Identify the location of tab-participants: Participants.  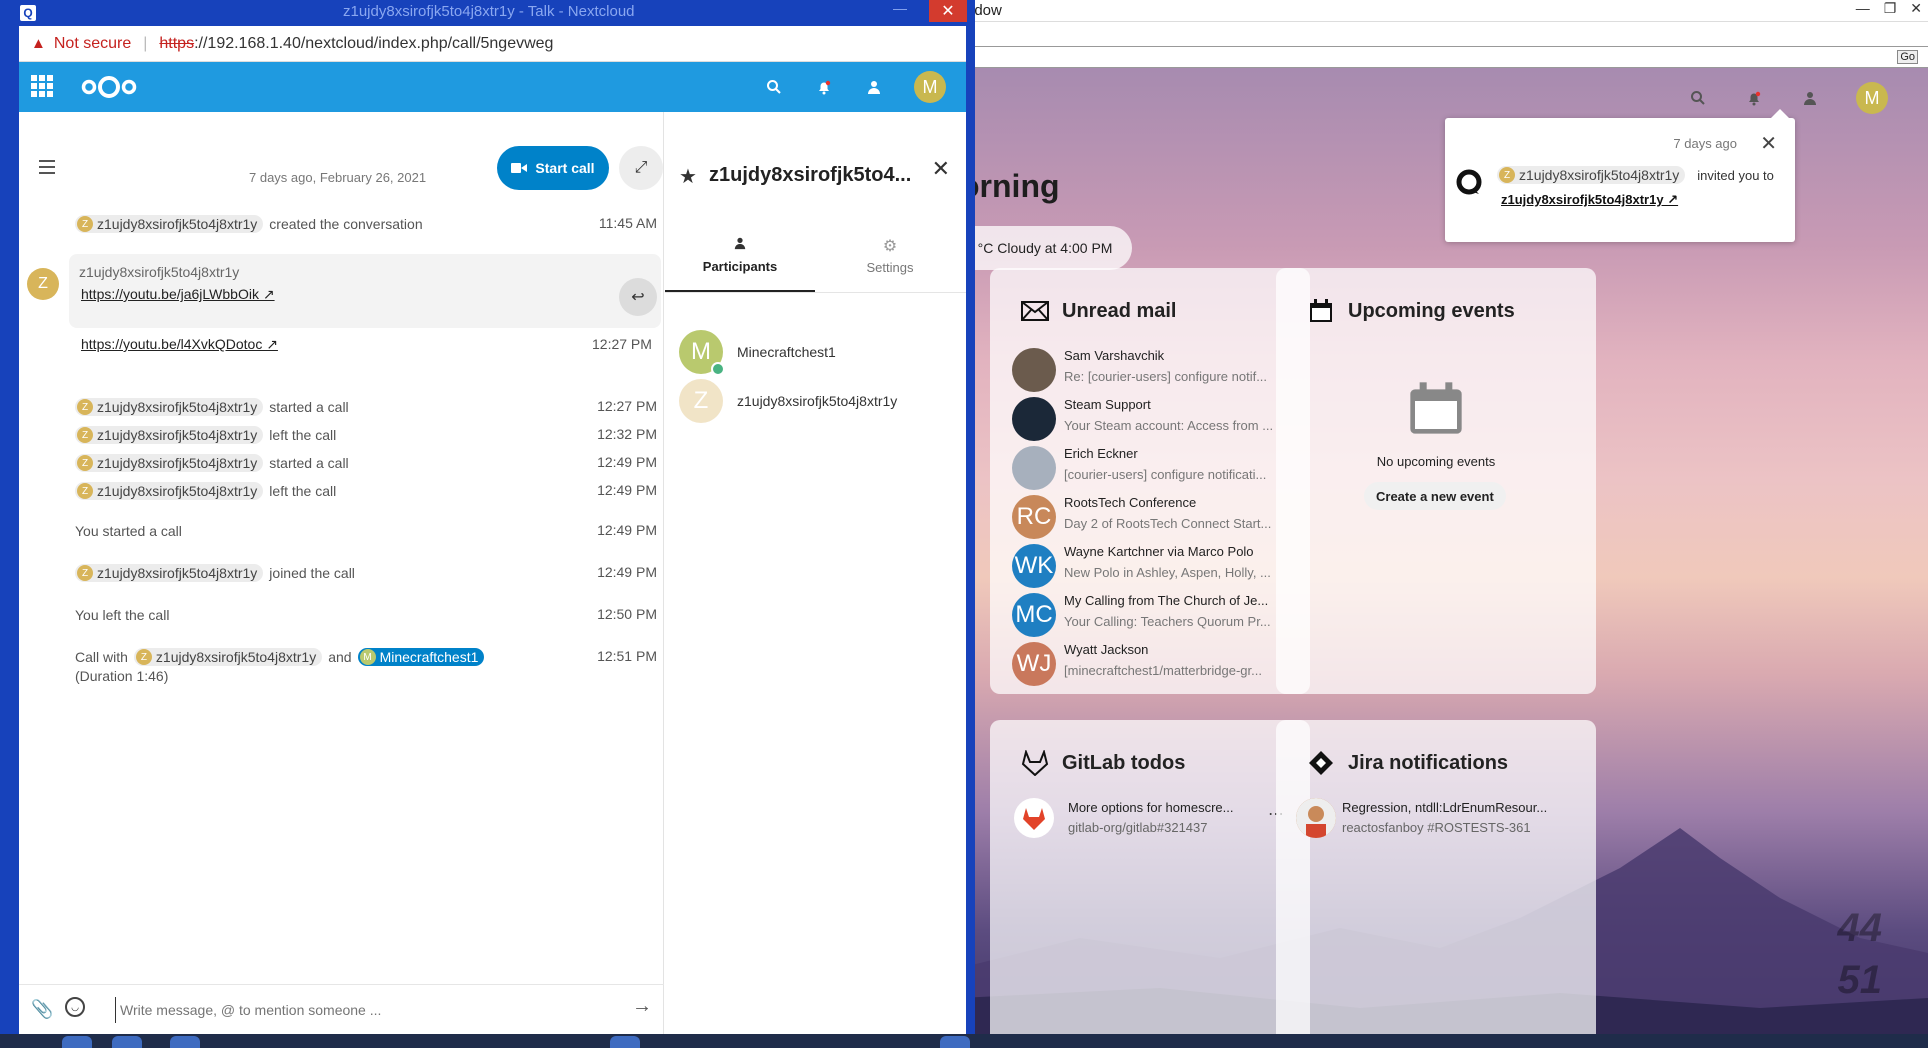
(740, 264).